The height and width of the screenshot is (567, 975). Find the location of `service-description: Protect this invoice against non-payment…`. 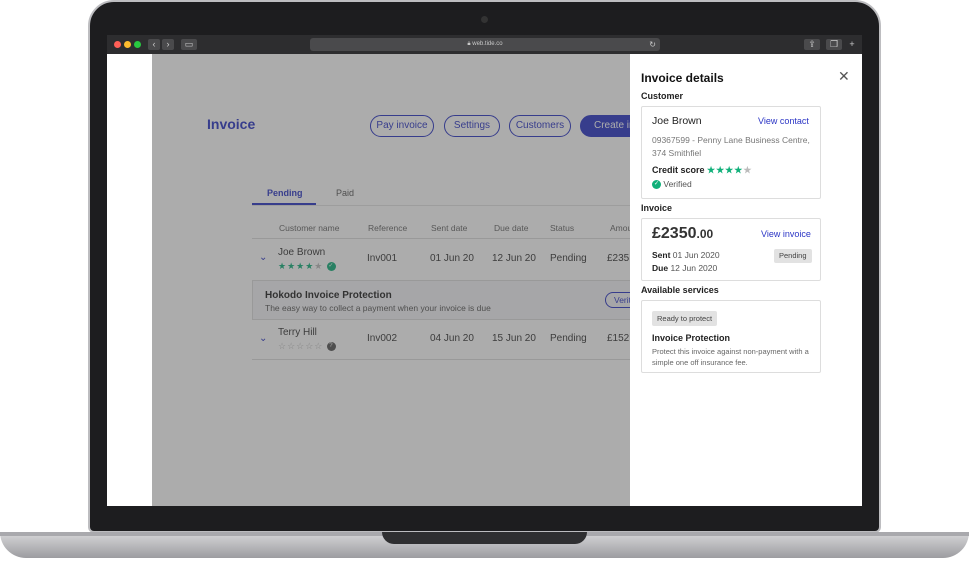

service-description: Protect this invoice against non-payment… is located at coordinates (730, 357).